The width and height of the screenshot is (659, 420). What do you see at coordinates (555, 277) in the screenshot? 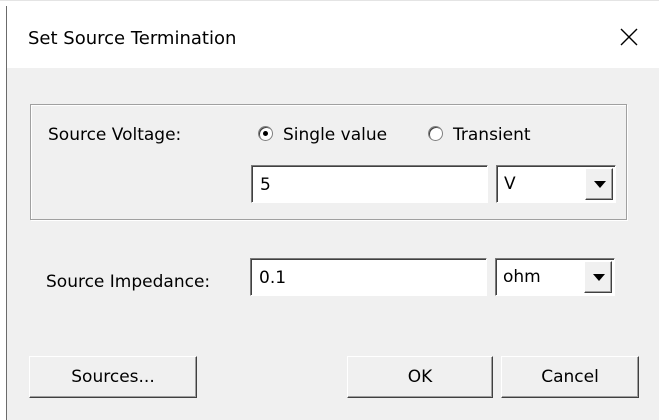
I see `impedance-unit-select: ohm` at bounding box center [555, 277].